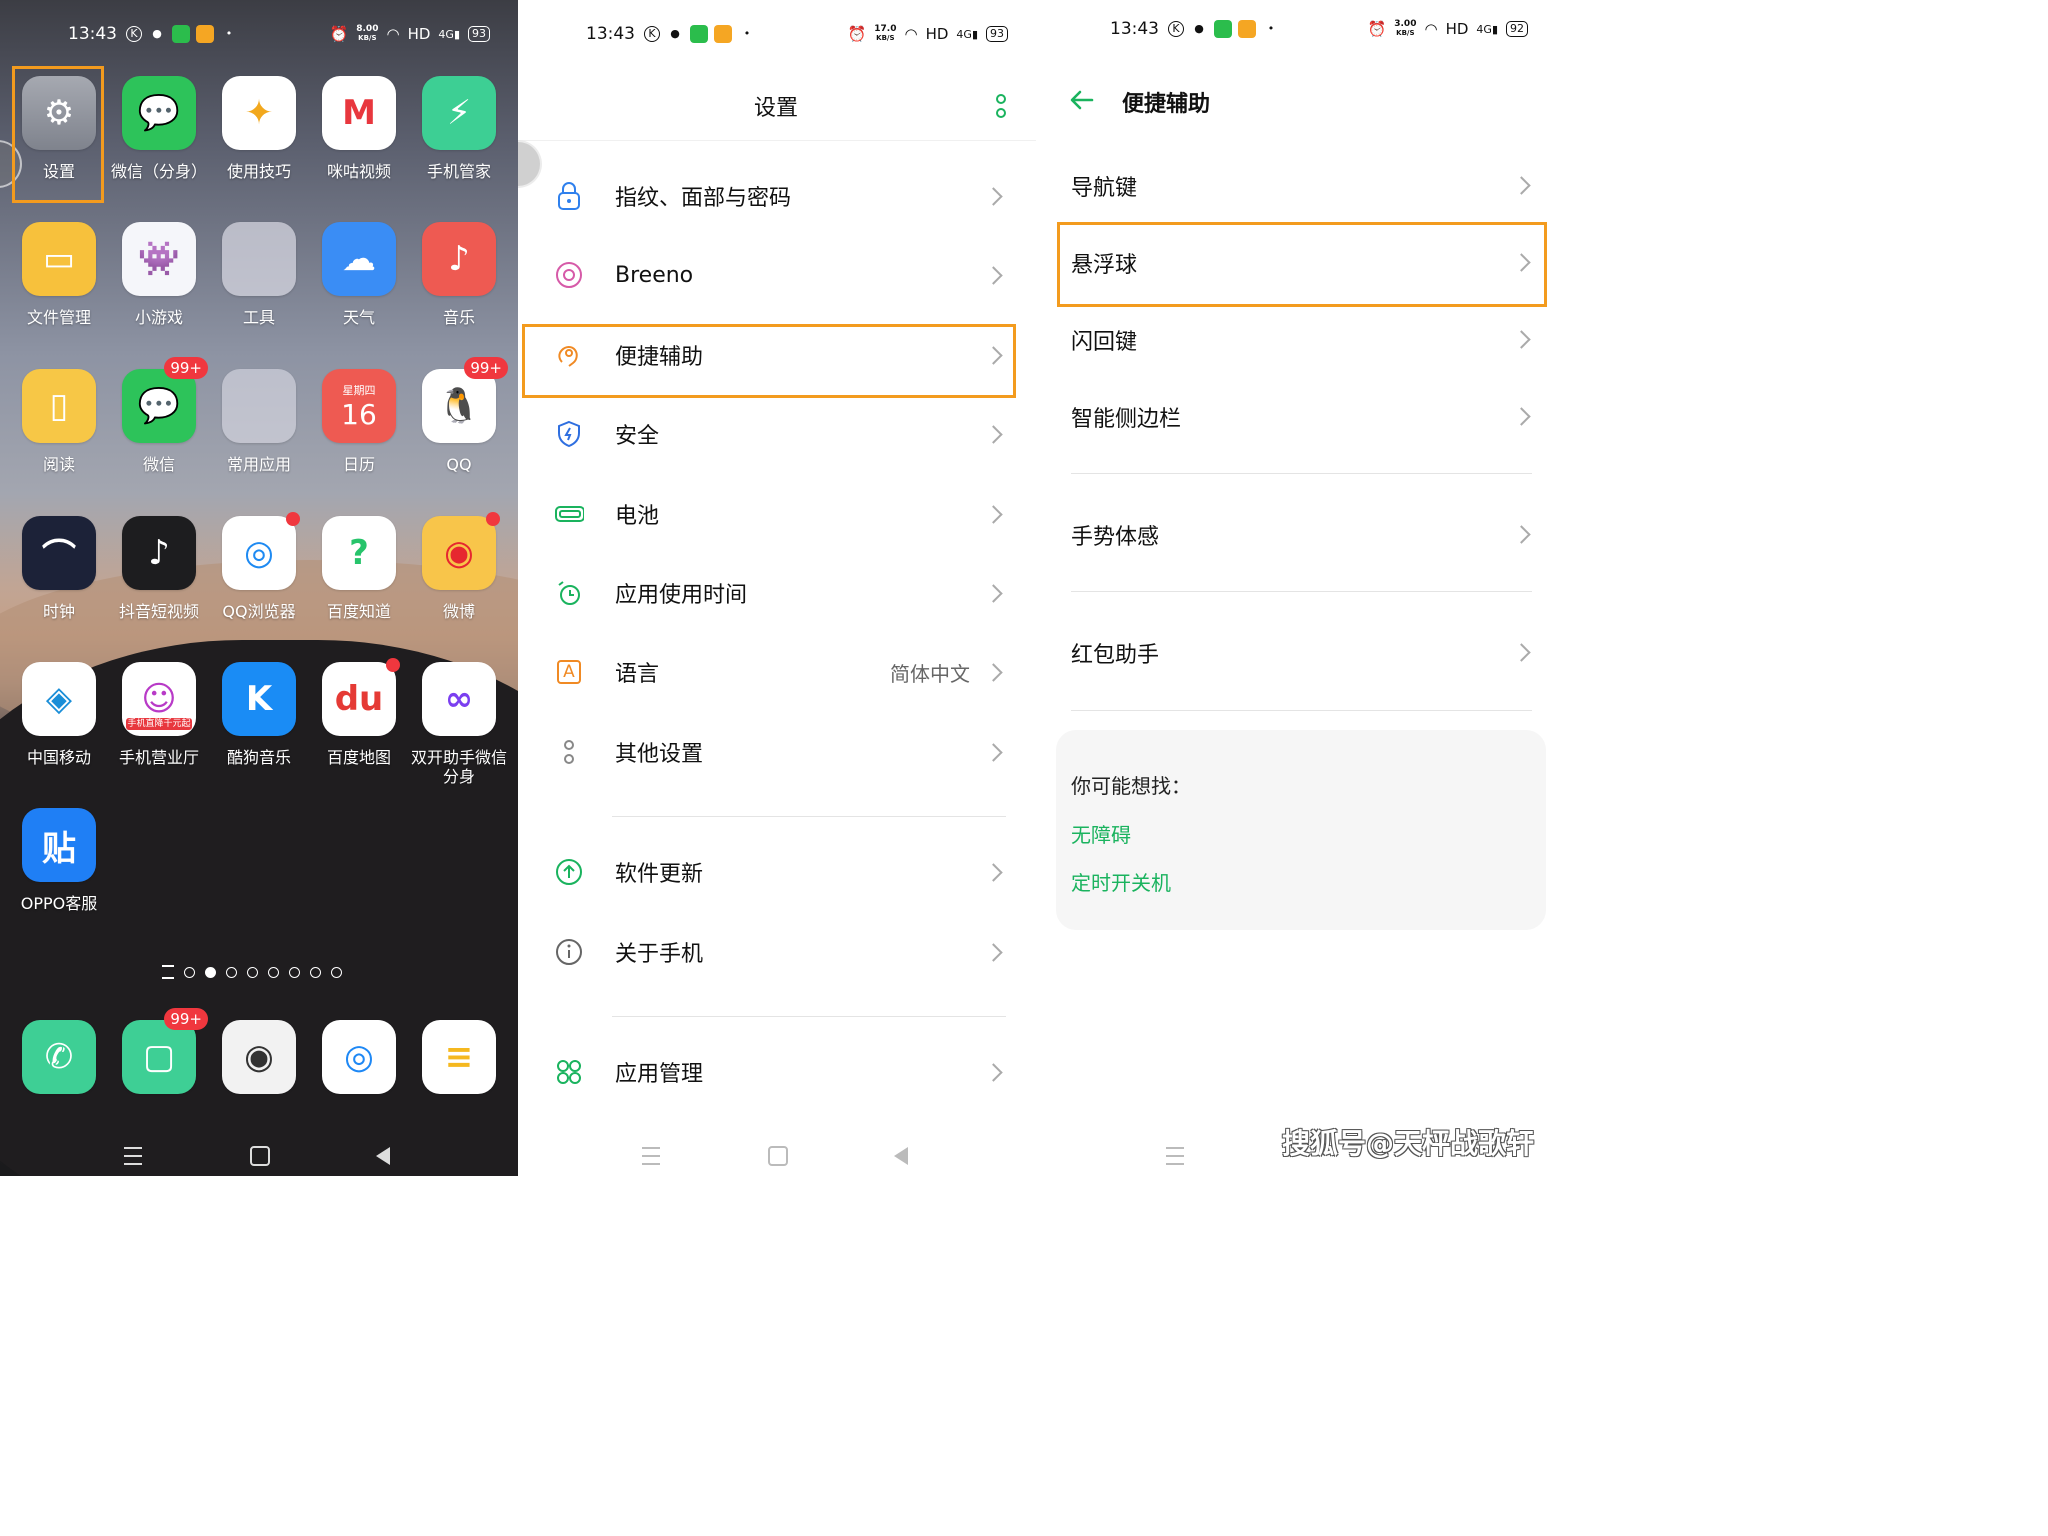  Describe the element at coordinates (459, 259) in the screenshot. I see `music-icon: ♪` at that location.